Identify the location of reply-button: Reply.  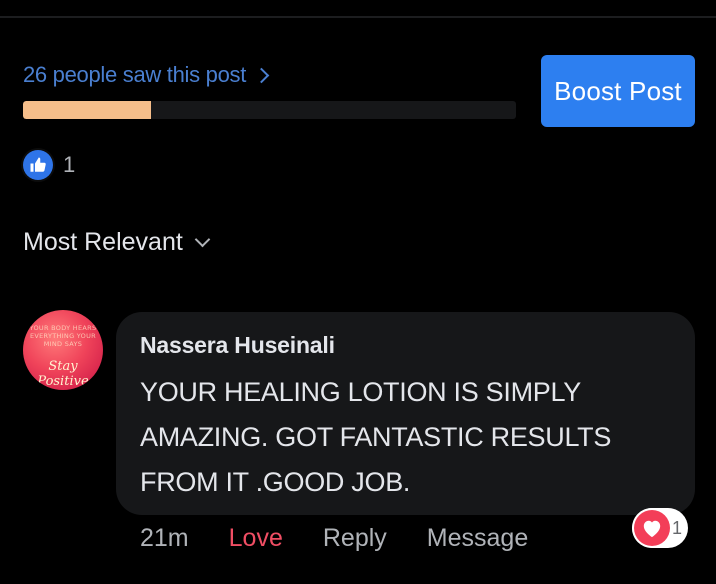
(355, 538).